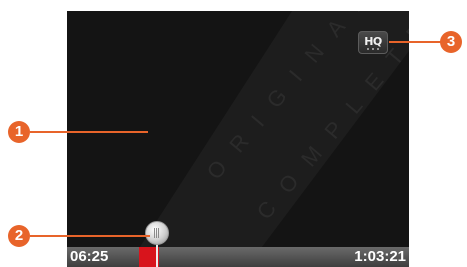  Describe the element at coordinates (451, 42) in the screenshot. I see `callout-badge-3: 3` at that location.